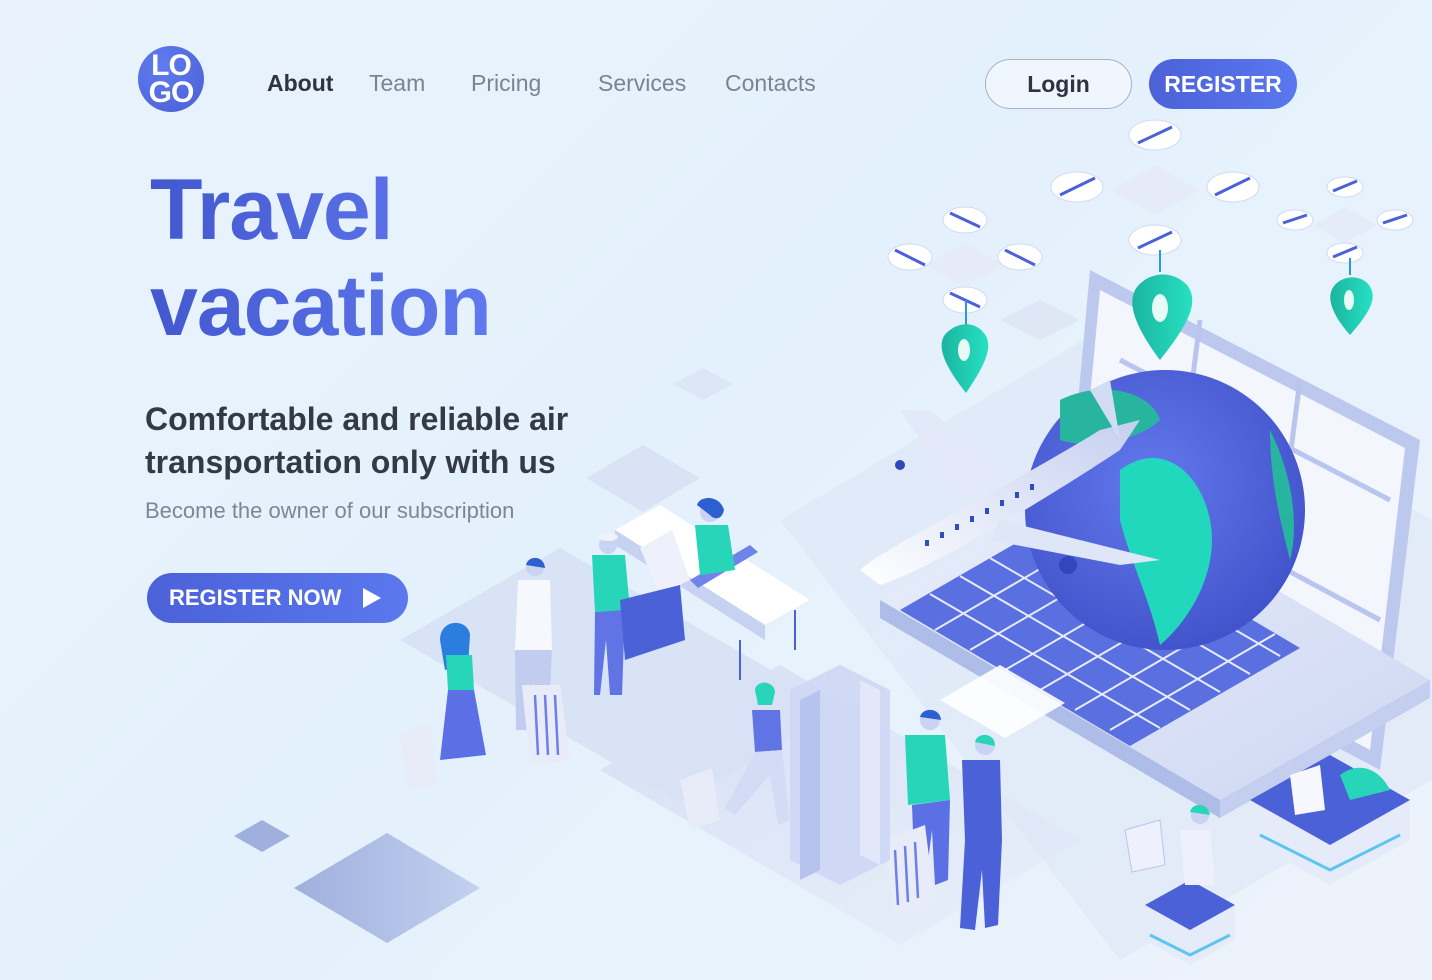  I want to click on login-button: Login, so click(1058, 84).